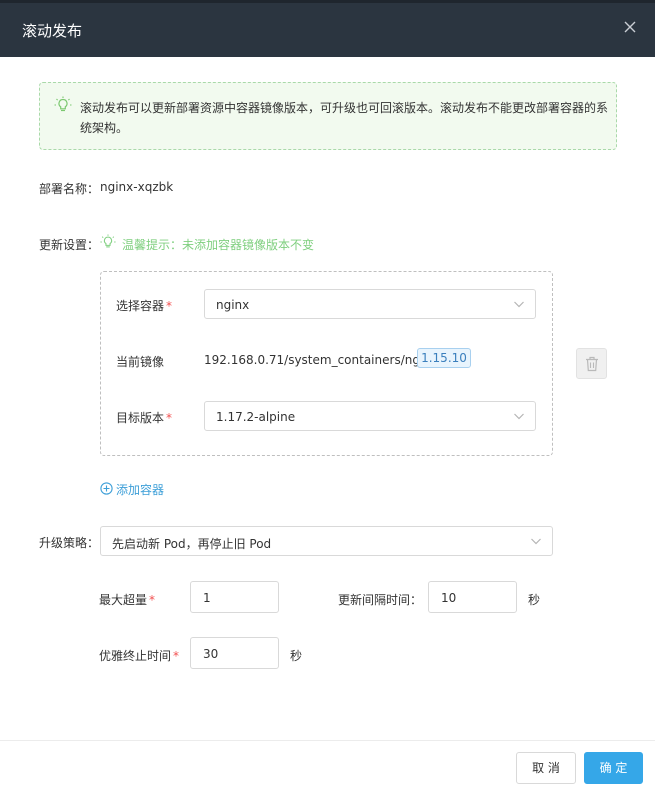  I want to click on dialog-header: 滚动发布, so click(327, 28).